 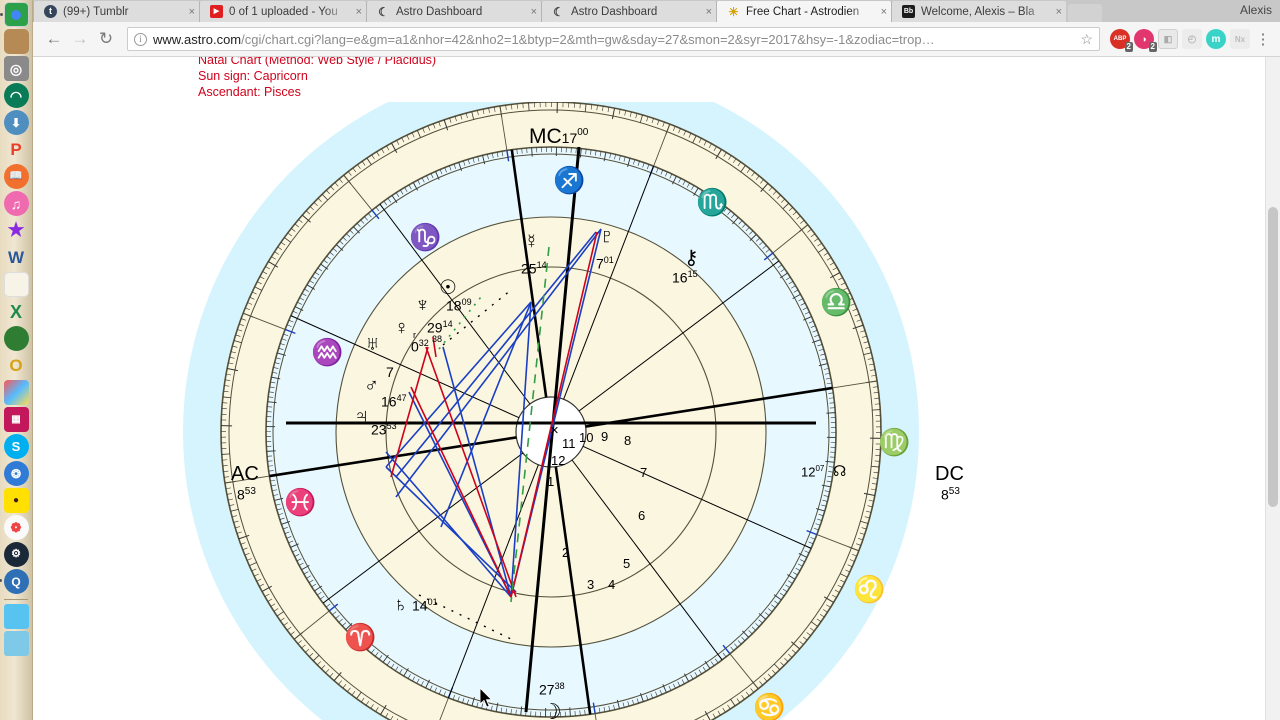 What do you see at coordinates (16, 311) in the screenshot?
I see `dock-item-excel: X` at bounding box center [16, 311].